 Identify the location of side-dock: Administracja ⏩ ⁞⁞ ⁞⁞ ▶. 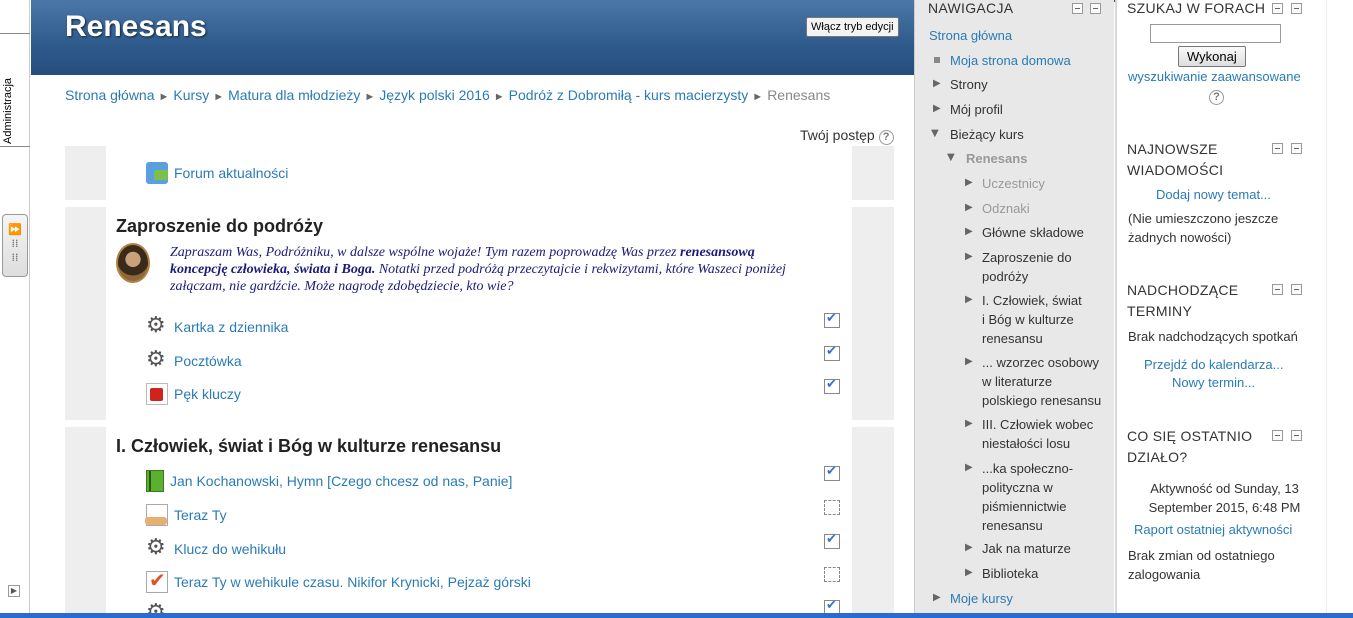
(15, 309).